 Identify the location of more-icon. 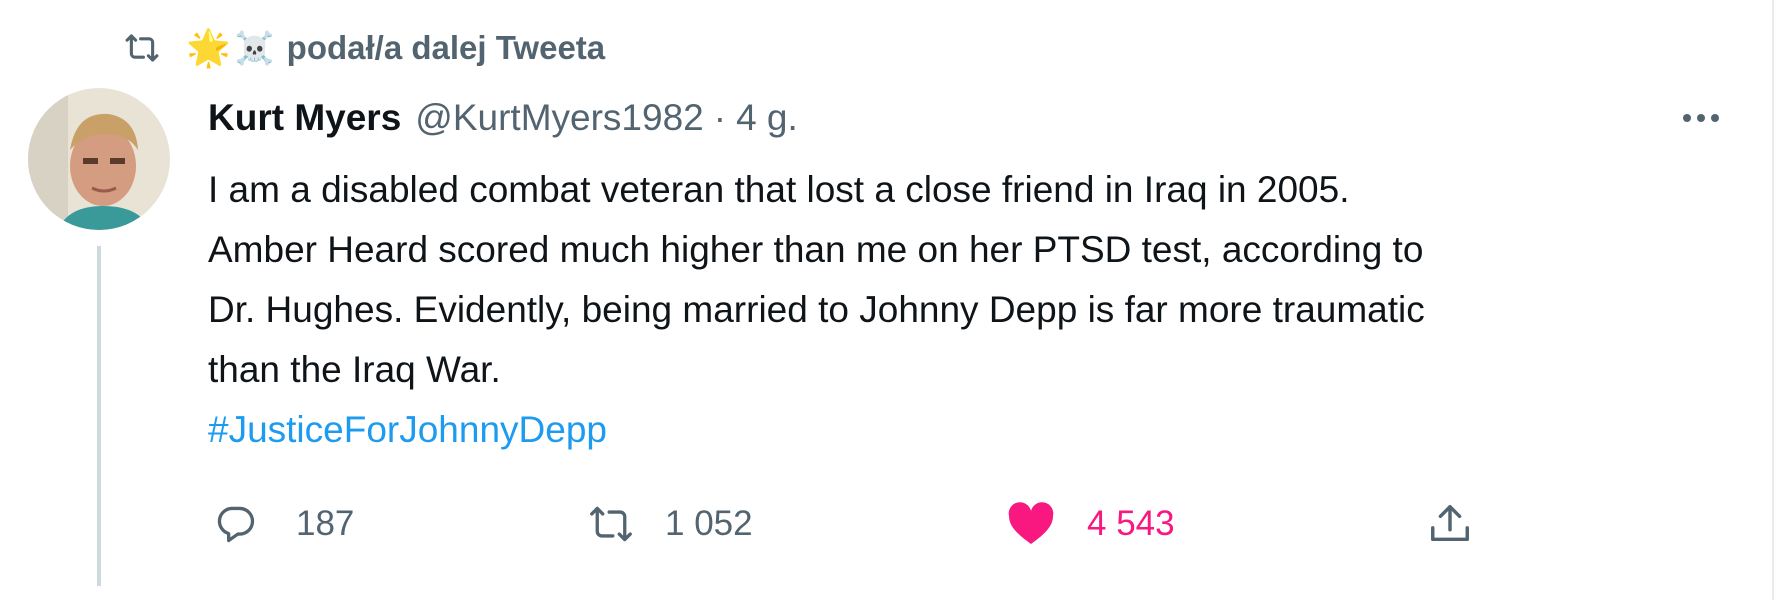
(1701, 120).